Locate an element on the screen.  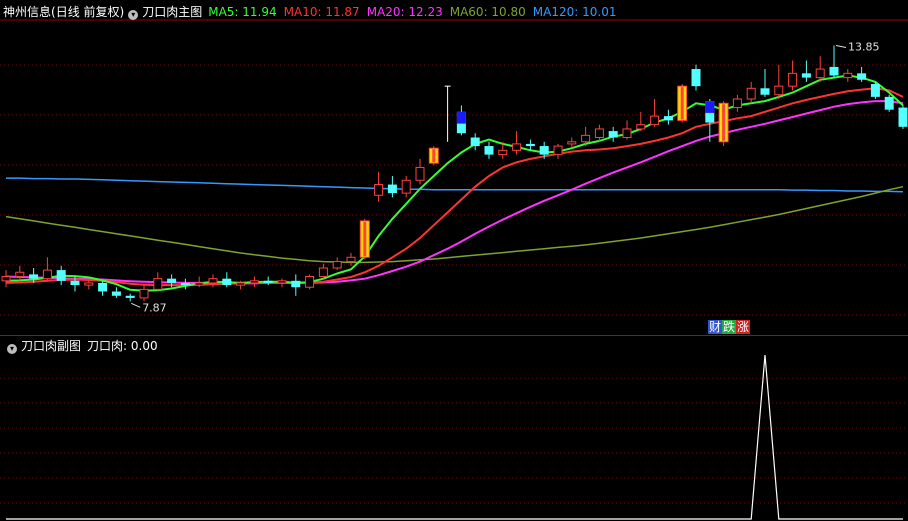
sub-panel-header: ▾ 刀口肉副图 刀口肉: 0.00 is located at coordinates (80, 346).